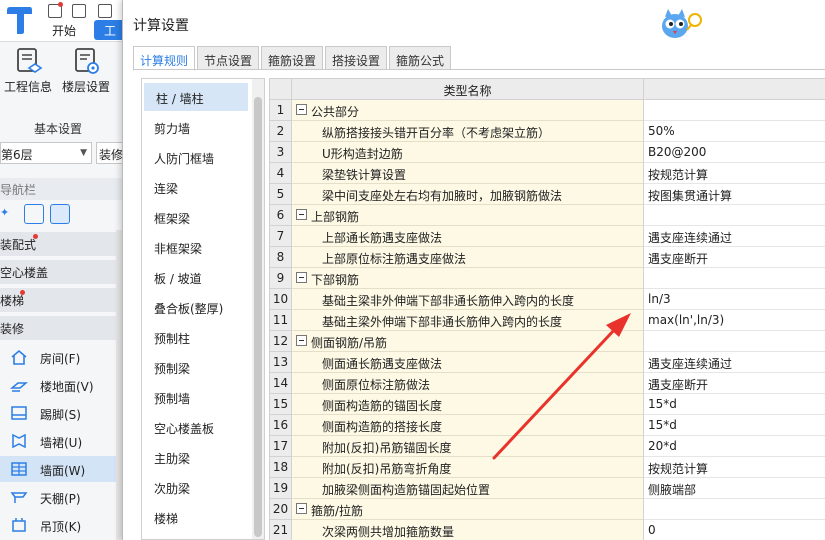  Describe the element at coordinates (547, 425) in the screenshot. I see `grid-row: 16 侧面构造筋的搭接长度 15*d` at that location.